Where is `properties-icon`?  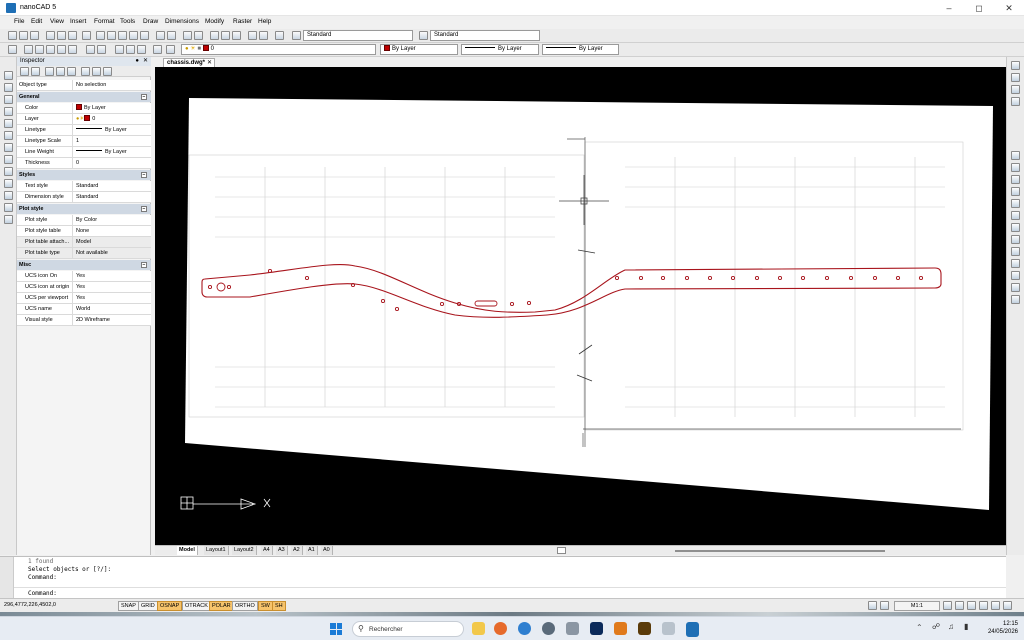 properties-icon is located at coordinates (252, 35).